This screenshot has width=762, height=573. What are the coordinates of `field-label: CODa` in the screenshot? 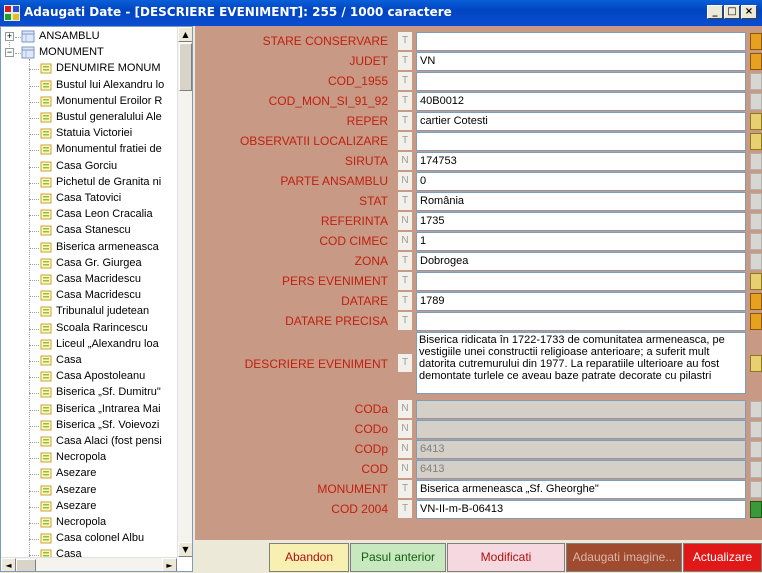 It's located at (371, 409).